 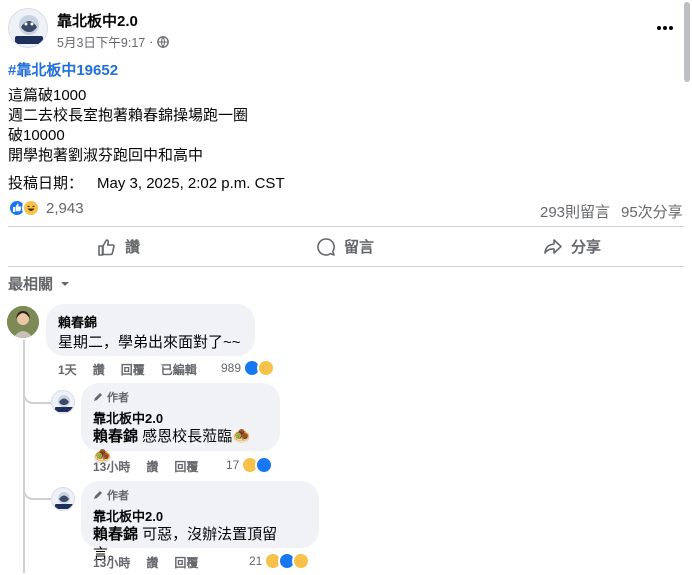 What do you see at coordinates (65, 208) in the screenshot?
I see `reaction-count: 2,943` at bounding box center [65, 208].